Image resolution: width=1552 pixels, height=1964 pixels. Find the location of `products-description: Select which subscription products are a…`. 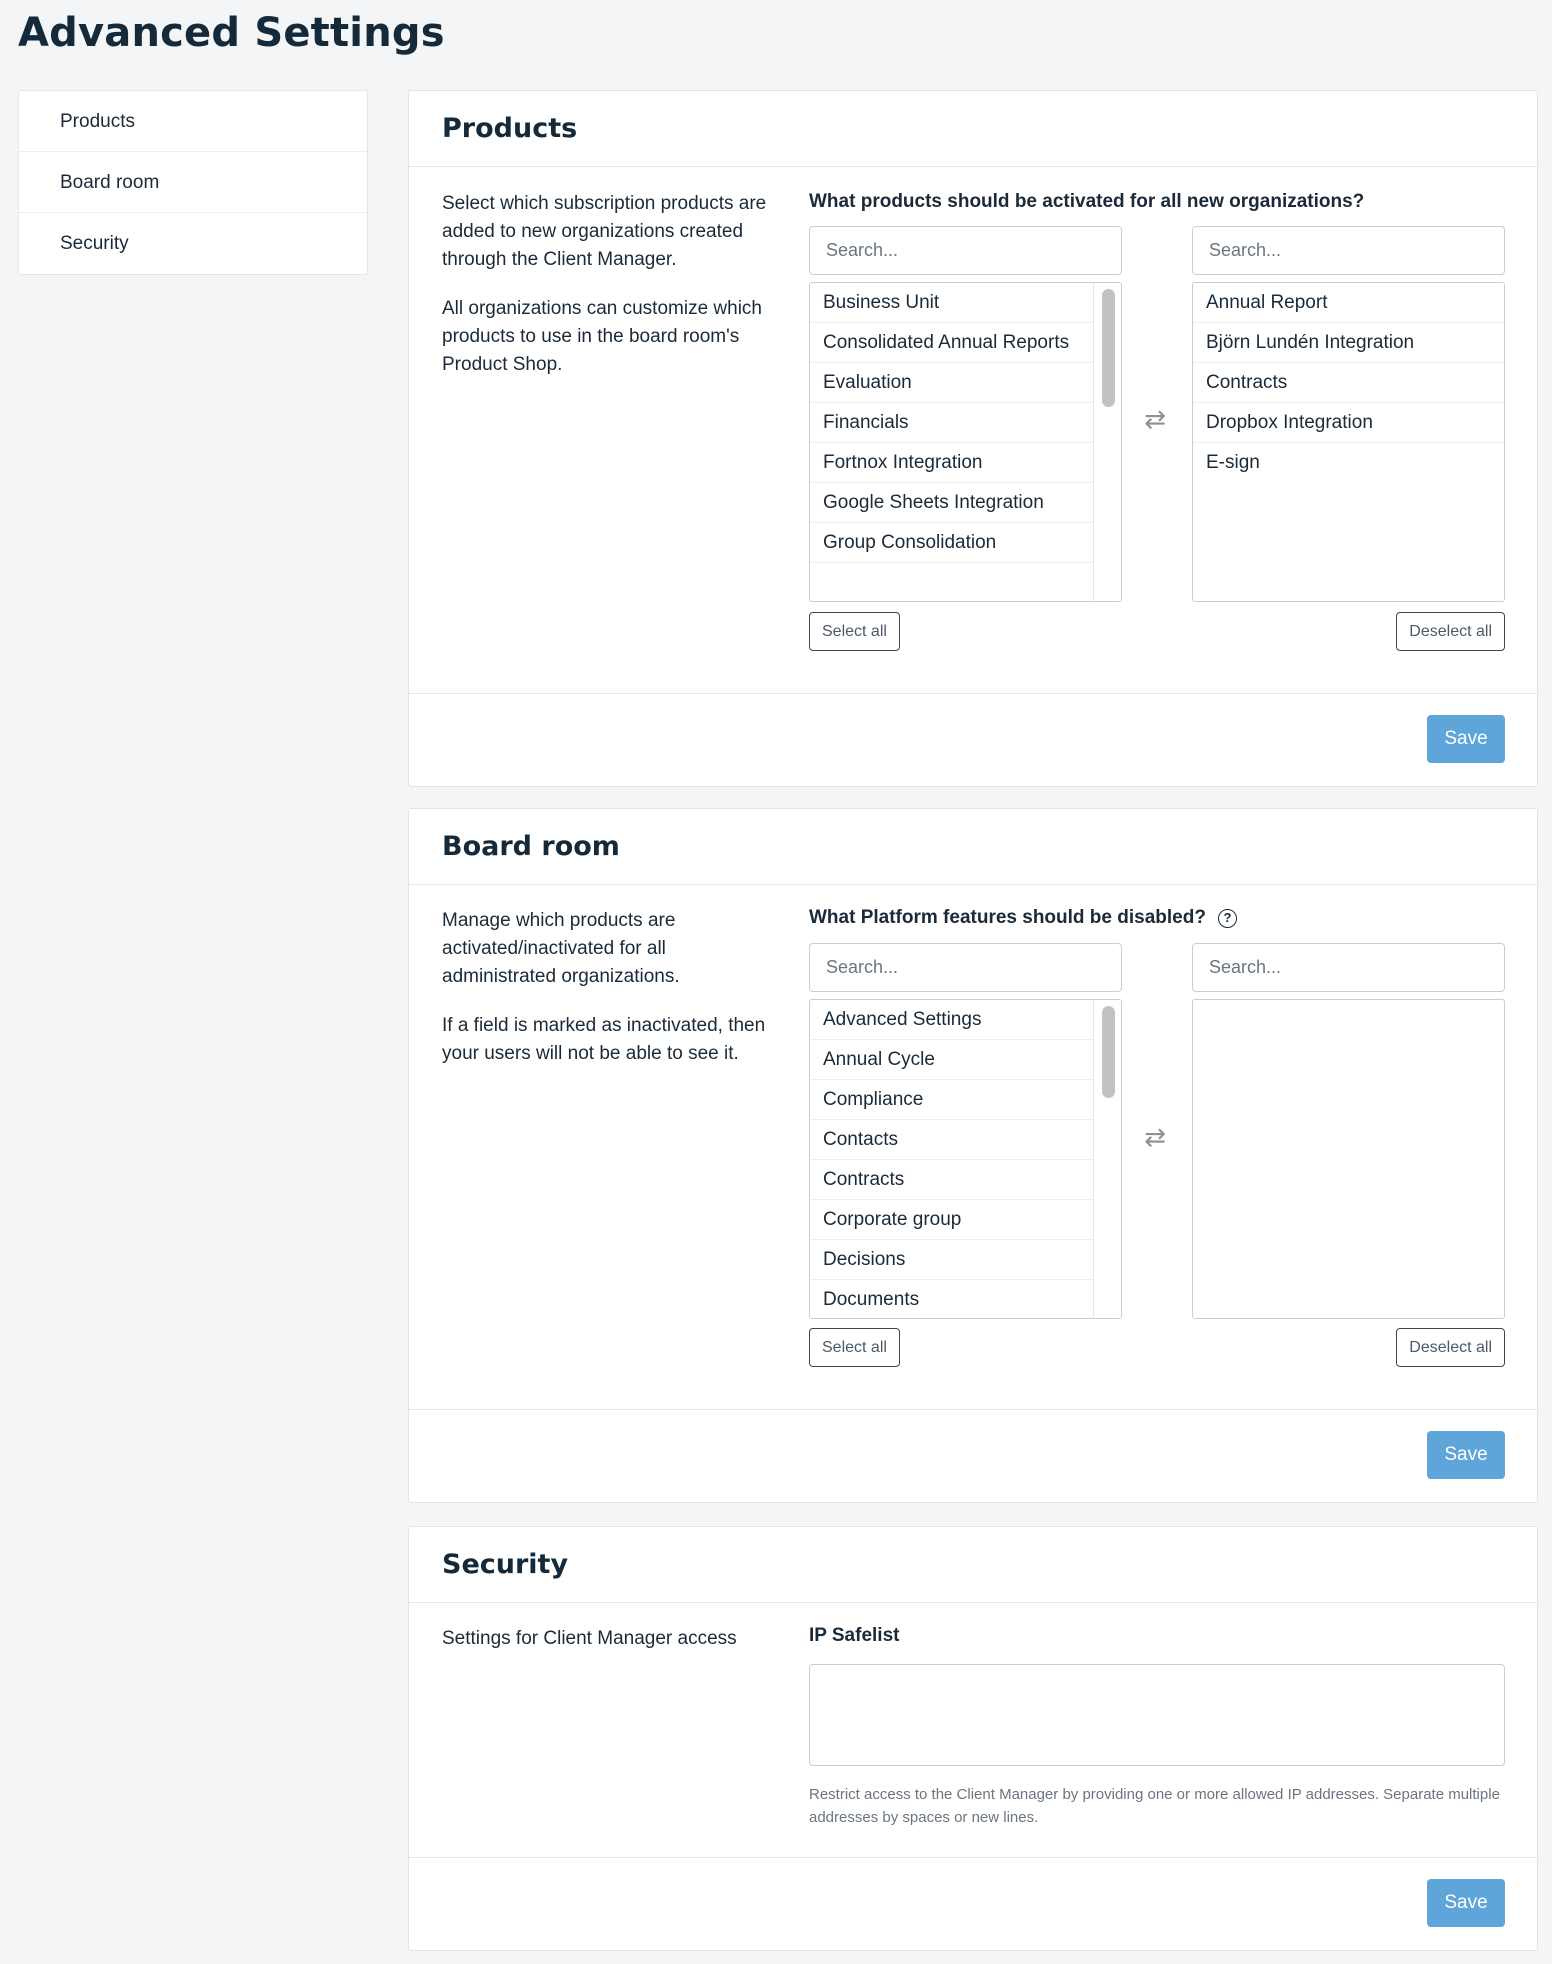

products-description: Select which subscription products are a… is located at coordinates (612, 295).